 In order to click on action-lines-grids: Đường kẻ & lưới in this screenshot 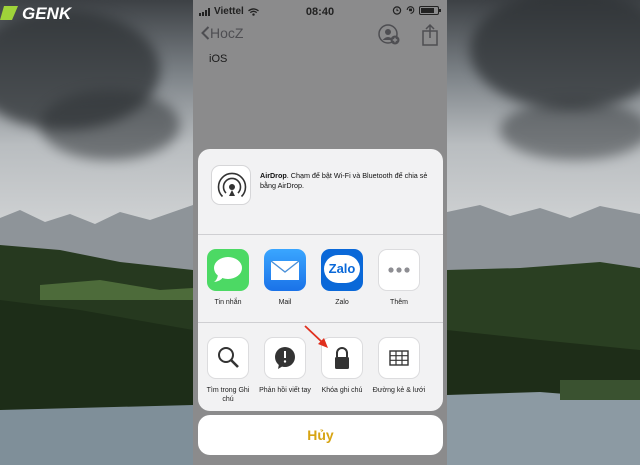, I will do `click(399, 366)`.